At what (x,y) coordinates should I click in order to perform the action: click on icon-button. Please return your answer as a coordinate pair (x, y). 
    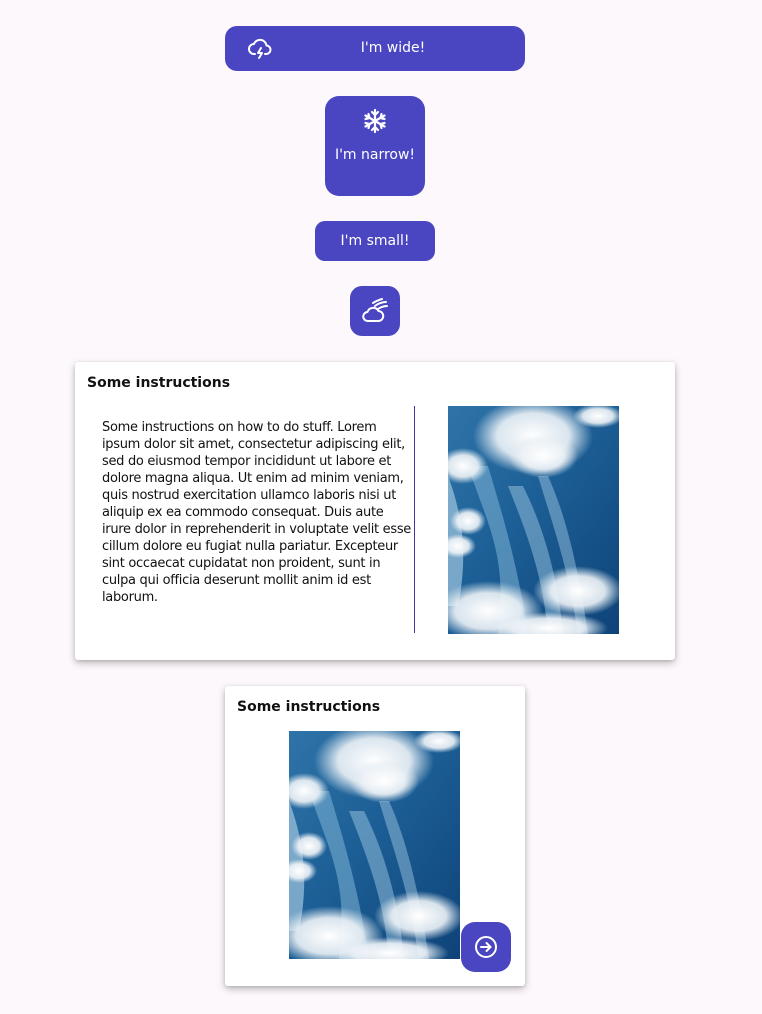
    Looking at the image, I should click on (375, 311).